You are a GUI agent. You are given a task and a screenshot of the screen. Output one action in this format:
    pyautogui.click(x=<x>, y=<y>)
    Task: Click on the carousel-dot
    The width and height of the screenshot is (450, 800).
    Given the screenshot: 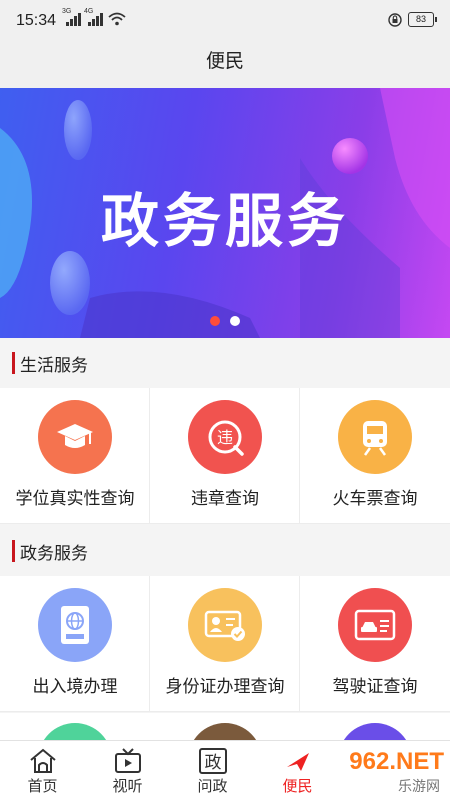 What is the action you would take?
    pyautogui.click(x=235, y=321)
    